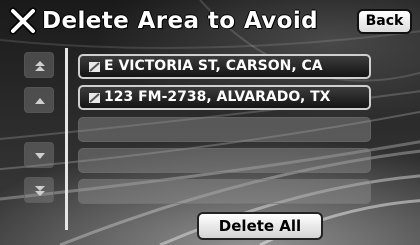  I want to click on down-button, so click(39, 155).